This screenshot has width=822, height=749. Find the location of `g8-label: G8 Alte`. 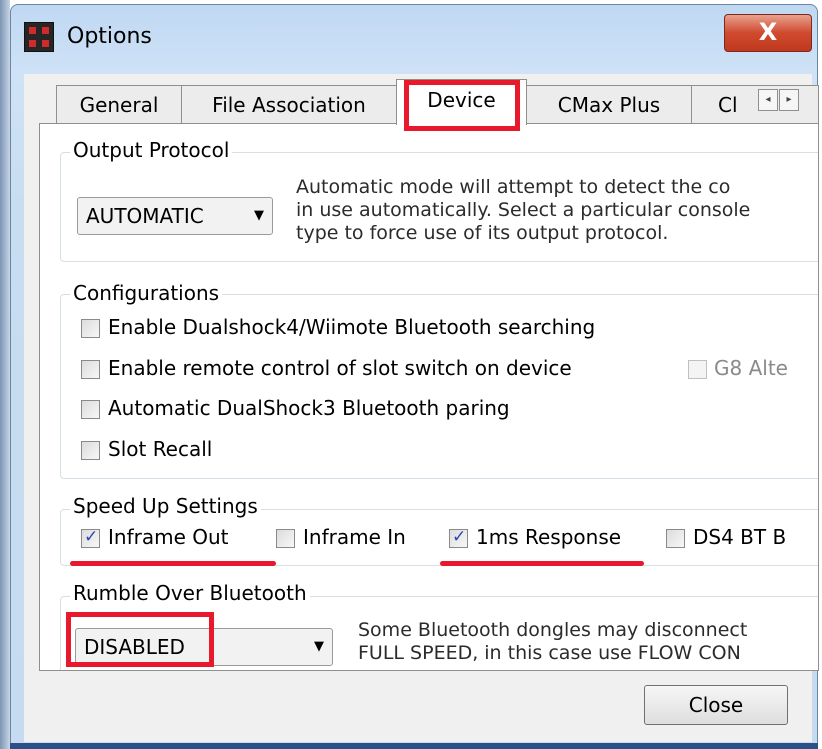

g8-label: G8 Alte is located at coordinates (751, 368).